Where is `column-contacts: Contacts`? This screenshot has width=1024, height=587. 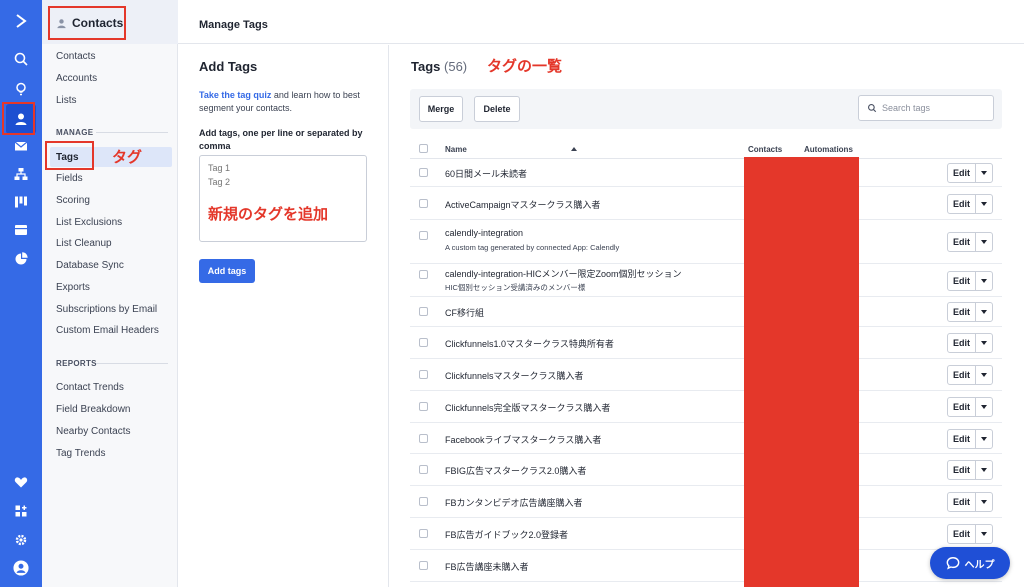 column-contacts: Contacts is located at coordinates (765, 149).